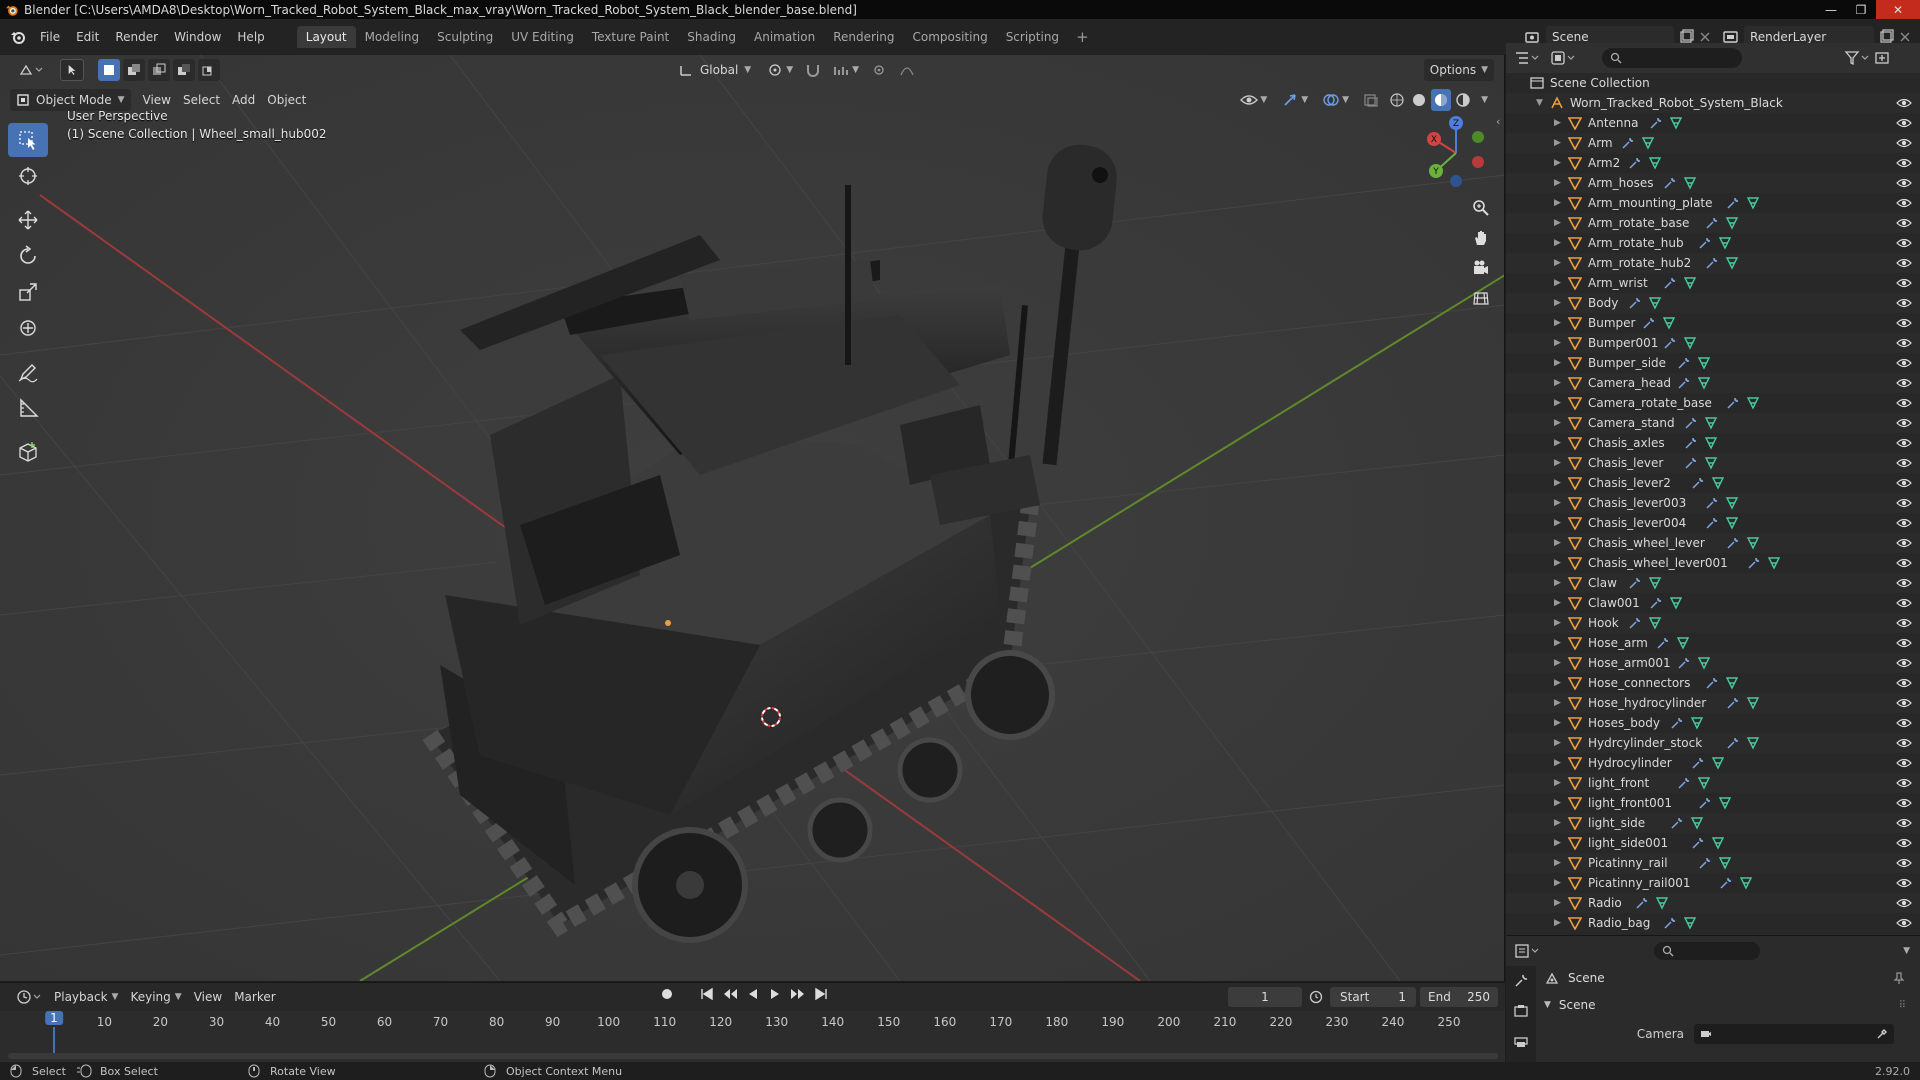 This screenshot has height=1080, width=1920. I want to click on outliner-item-chasis-lever004: ▶ Chasis_lever004, so click(1713, 523).